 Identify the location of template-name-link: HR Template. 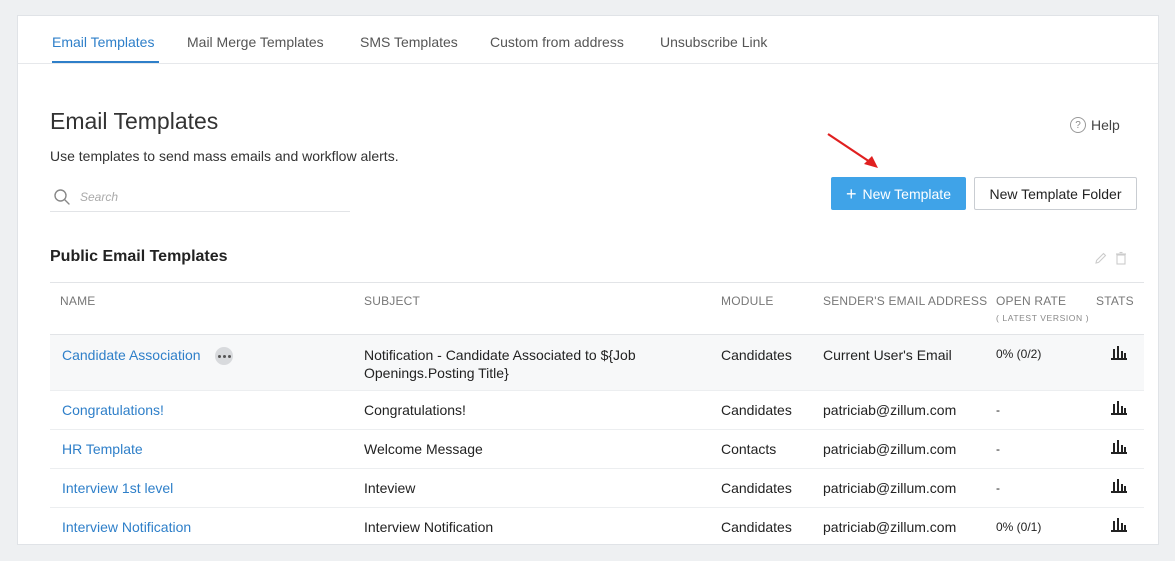
(102, 449).